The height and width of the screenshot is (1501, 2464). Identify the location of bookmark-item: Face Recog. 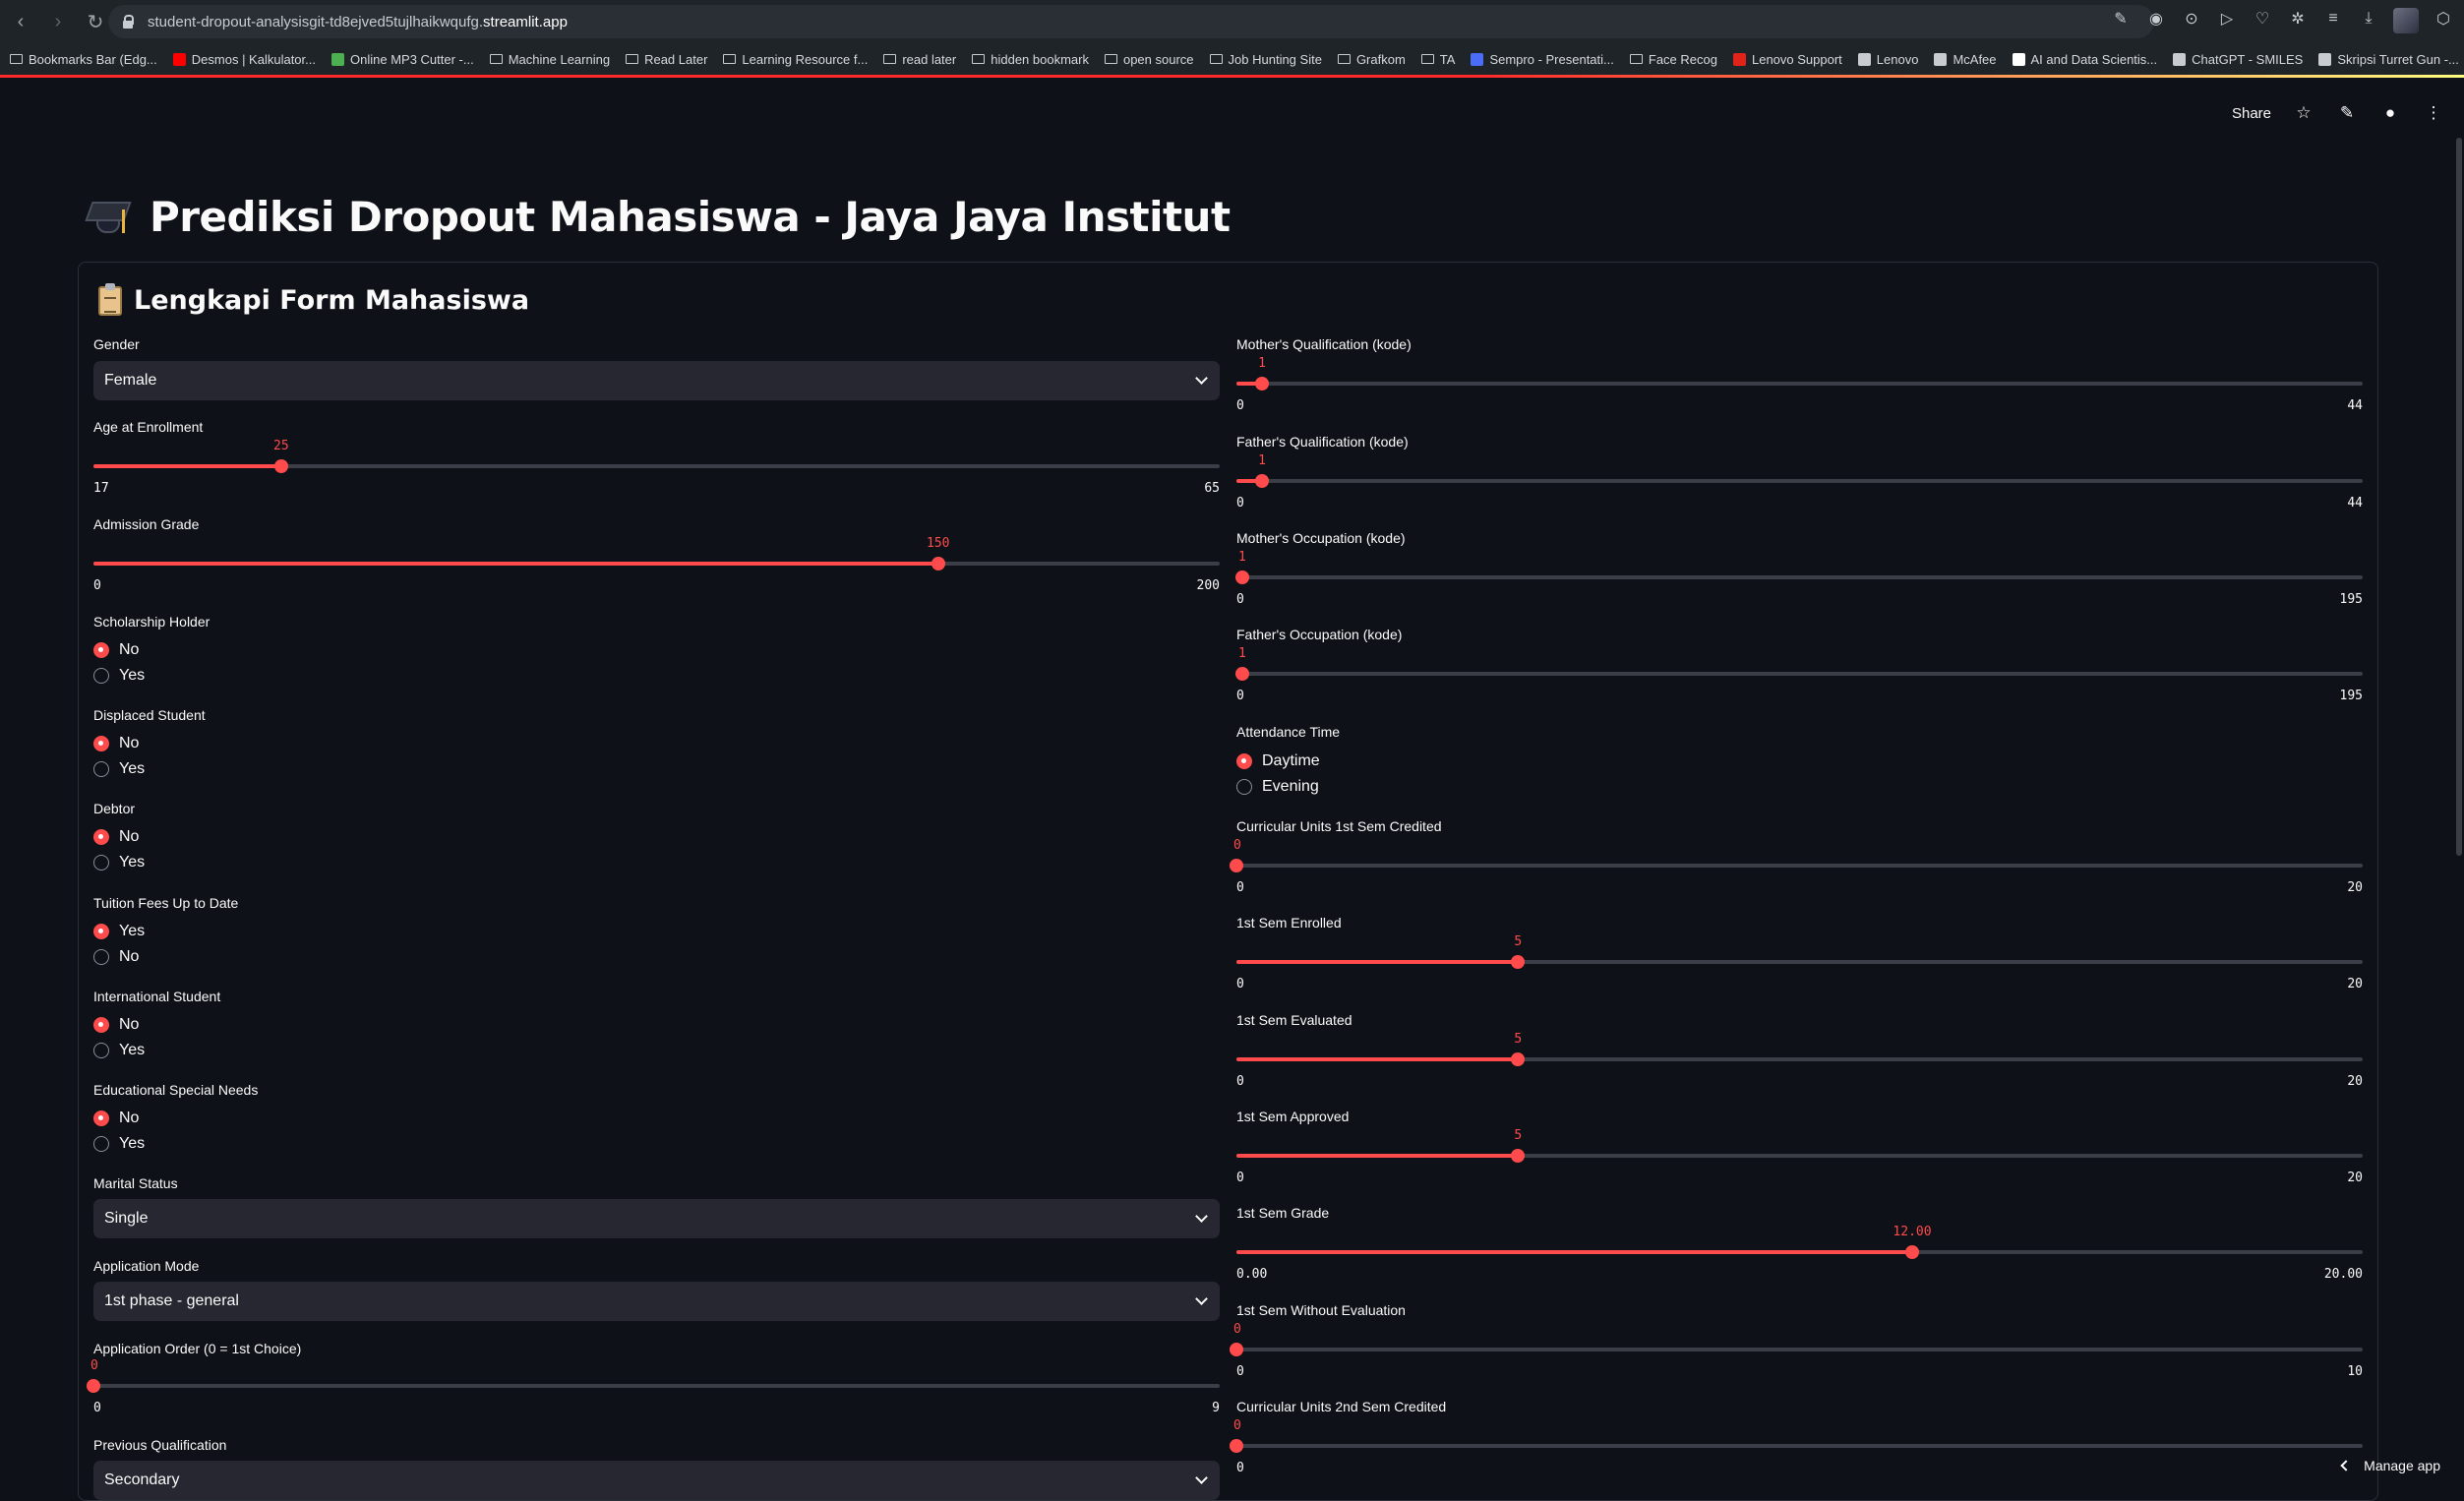
(1673, 60).